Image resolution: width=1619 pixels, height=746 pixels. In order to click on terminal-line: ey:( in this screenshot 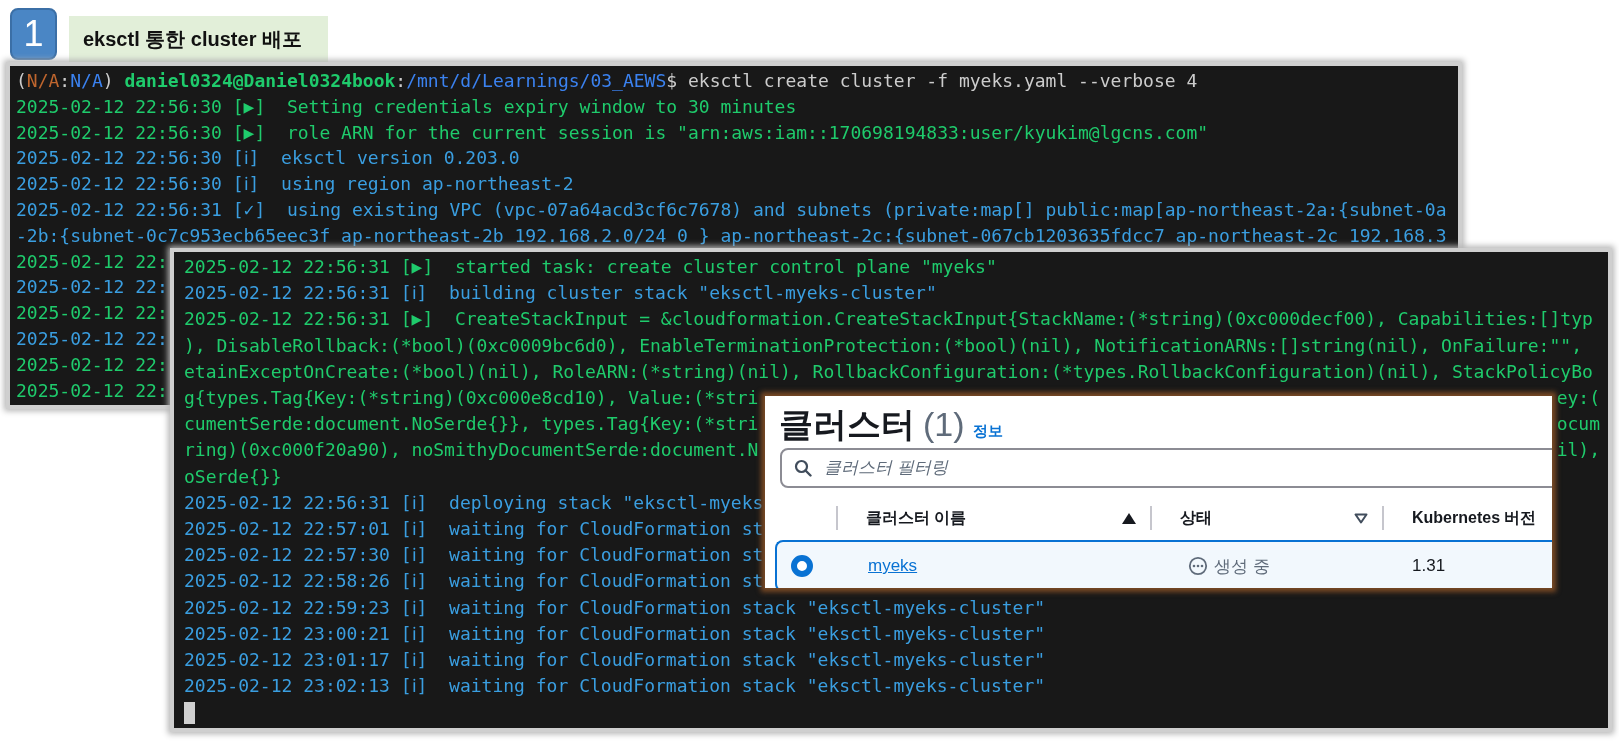, I will do `click(1578, 398)`.